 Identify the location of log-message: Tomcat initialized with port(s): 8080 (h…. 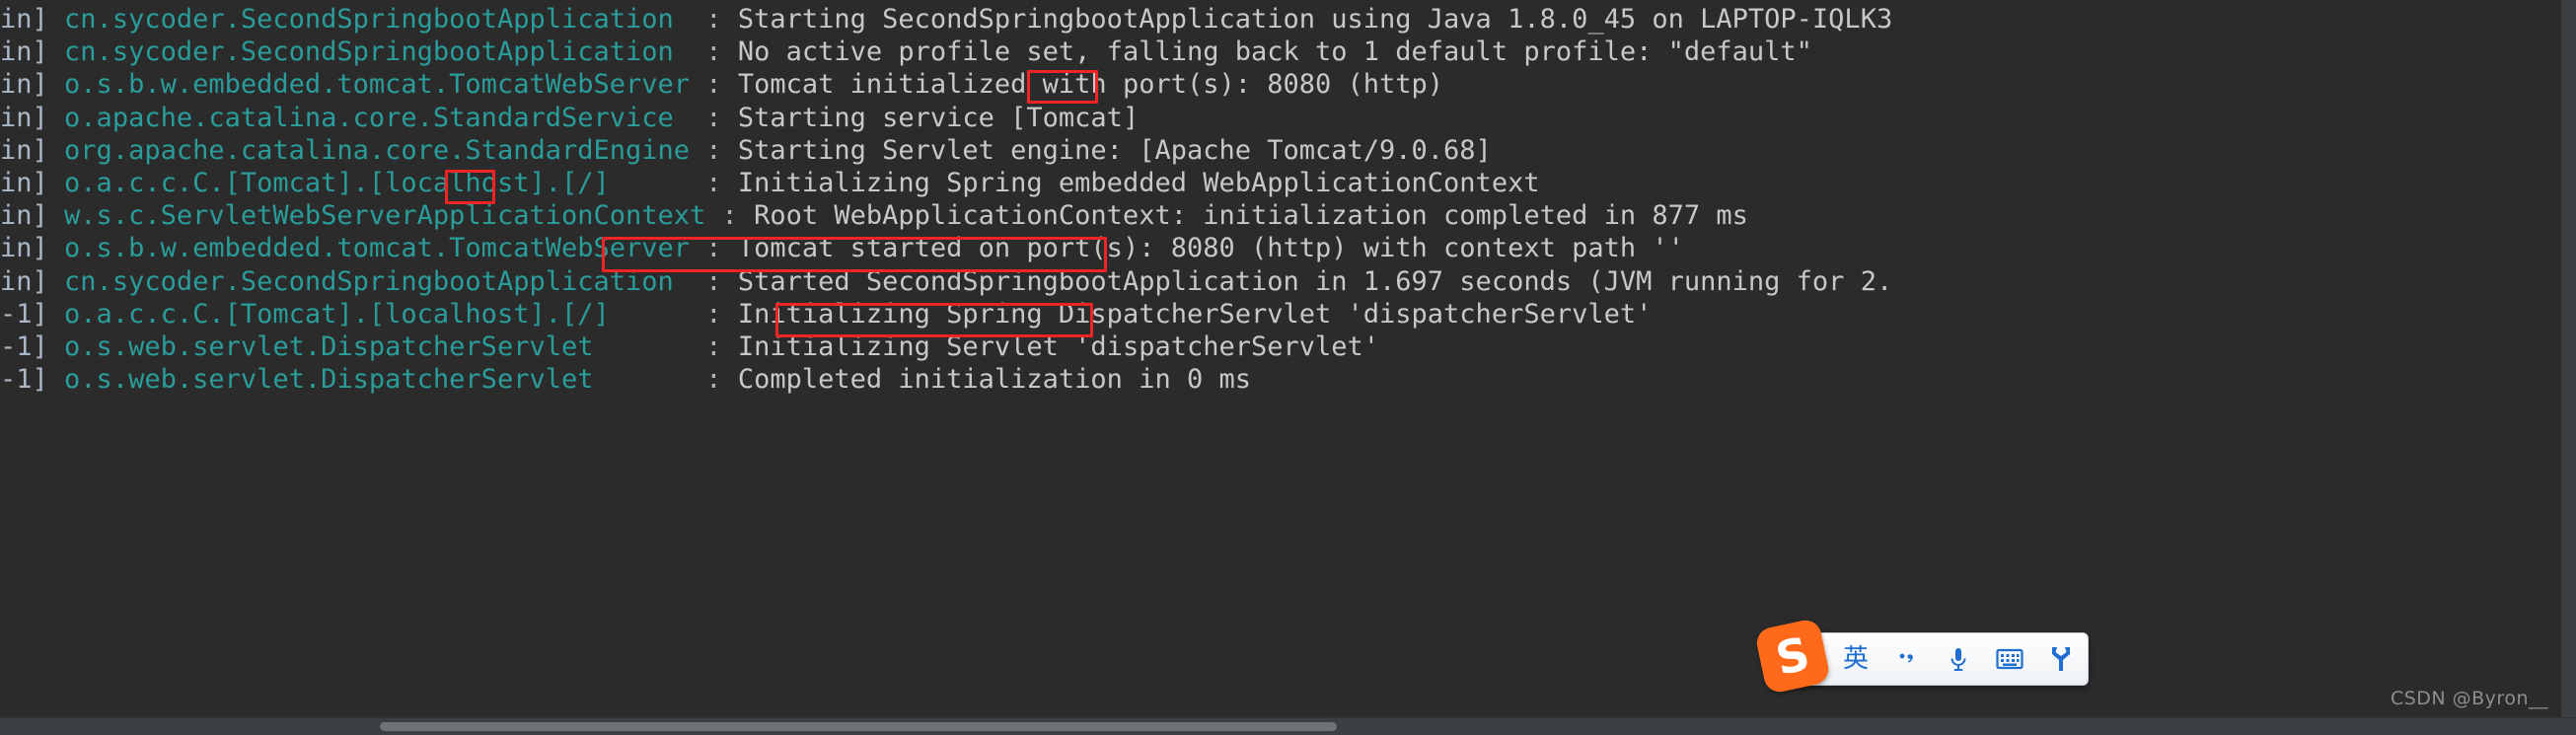
(1090, 85).